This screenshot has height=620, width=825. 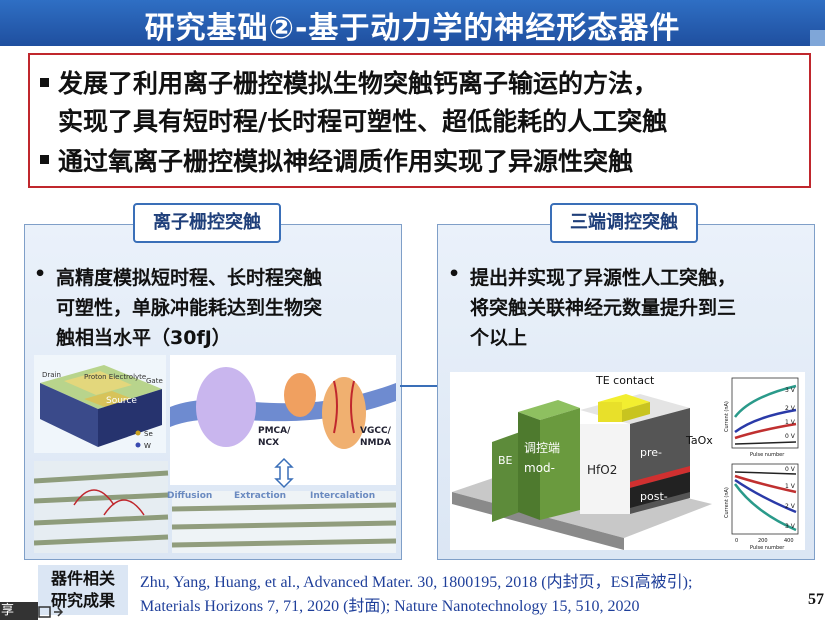 I want to click on label-electrolyte: Proton Electrolyte, so click(x=115, y=377).